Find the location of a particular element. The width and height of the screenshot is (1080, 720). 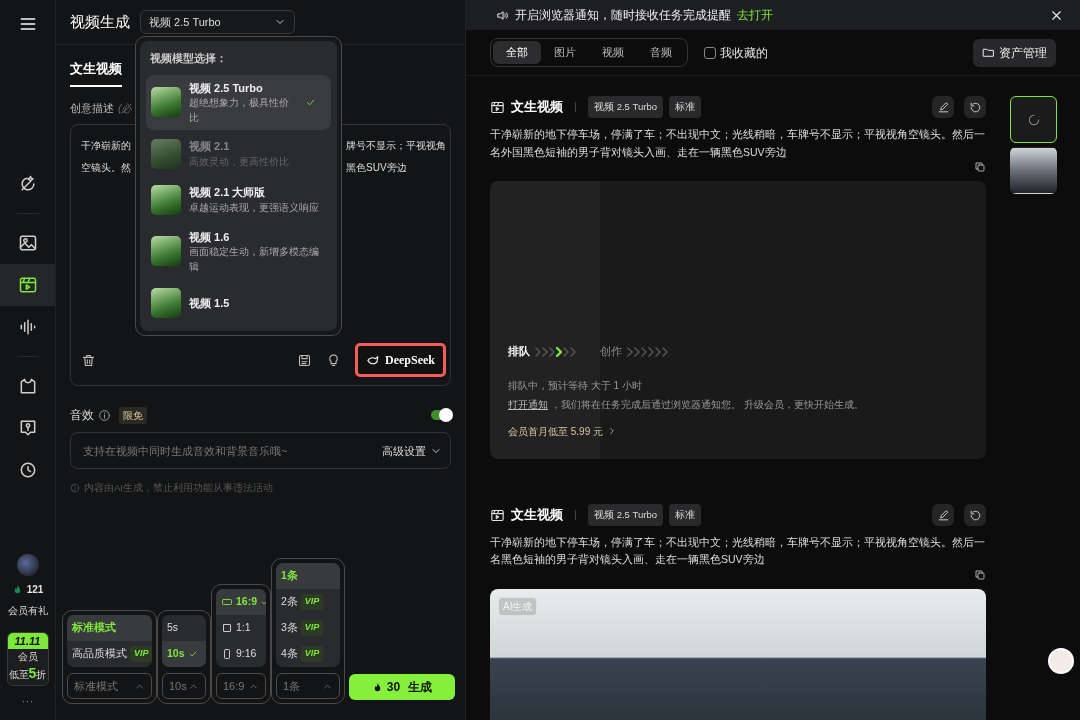

check-icon is located at coordinates (192, 654).